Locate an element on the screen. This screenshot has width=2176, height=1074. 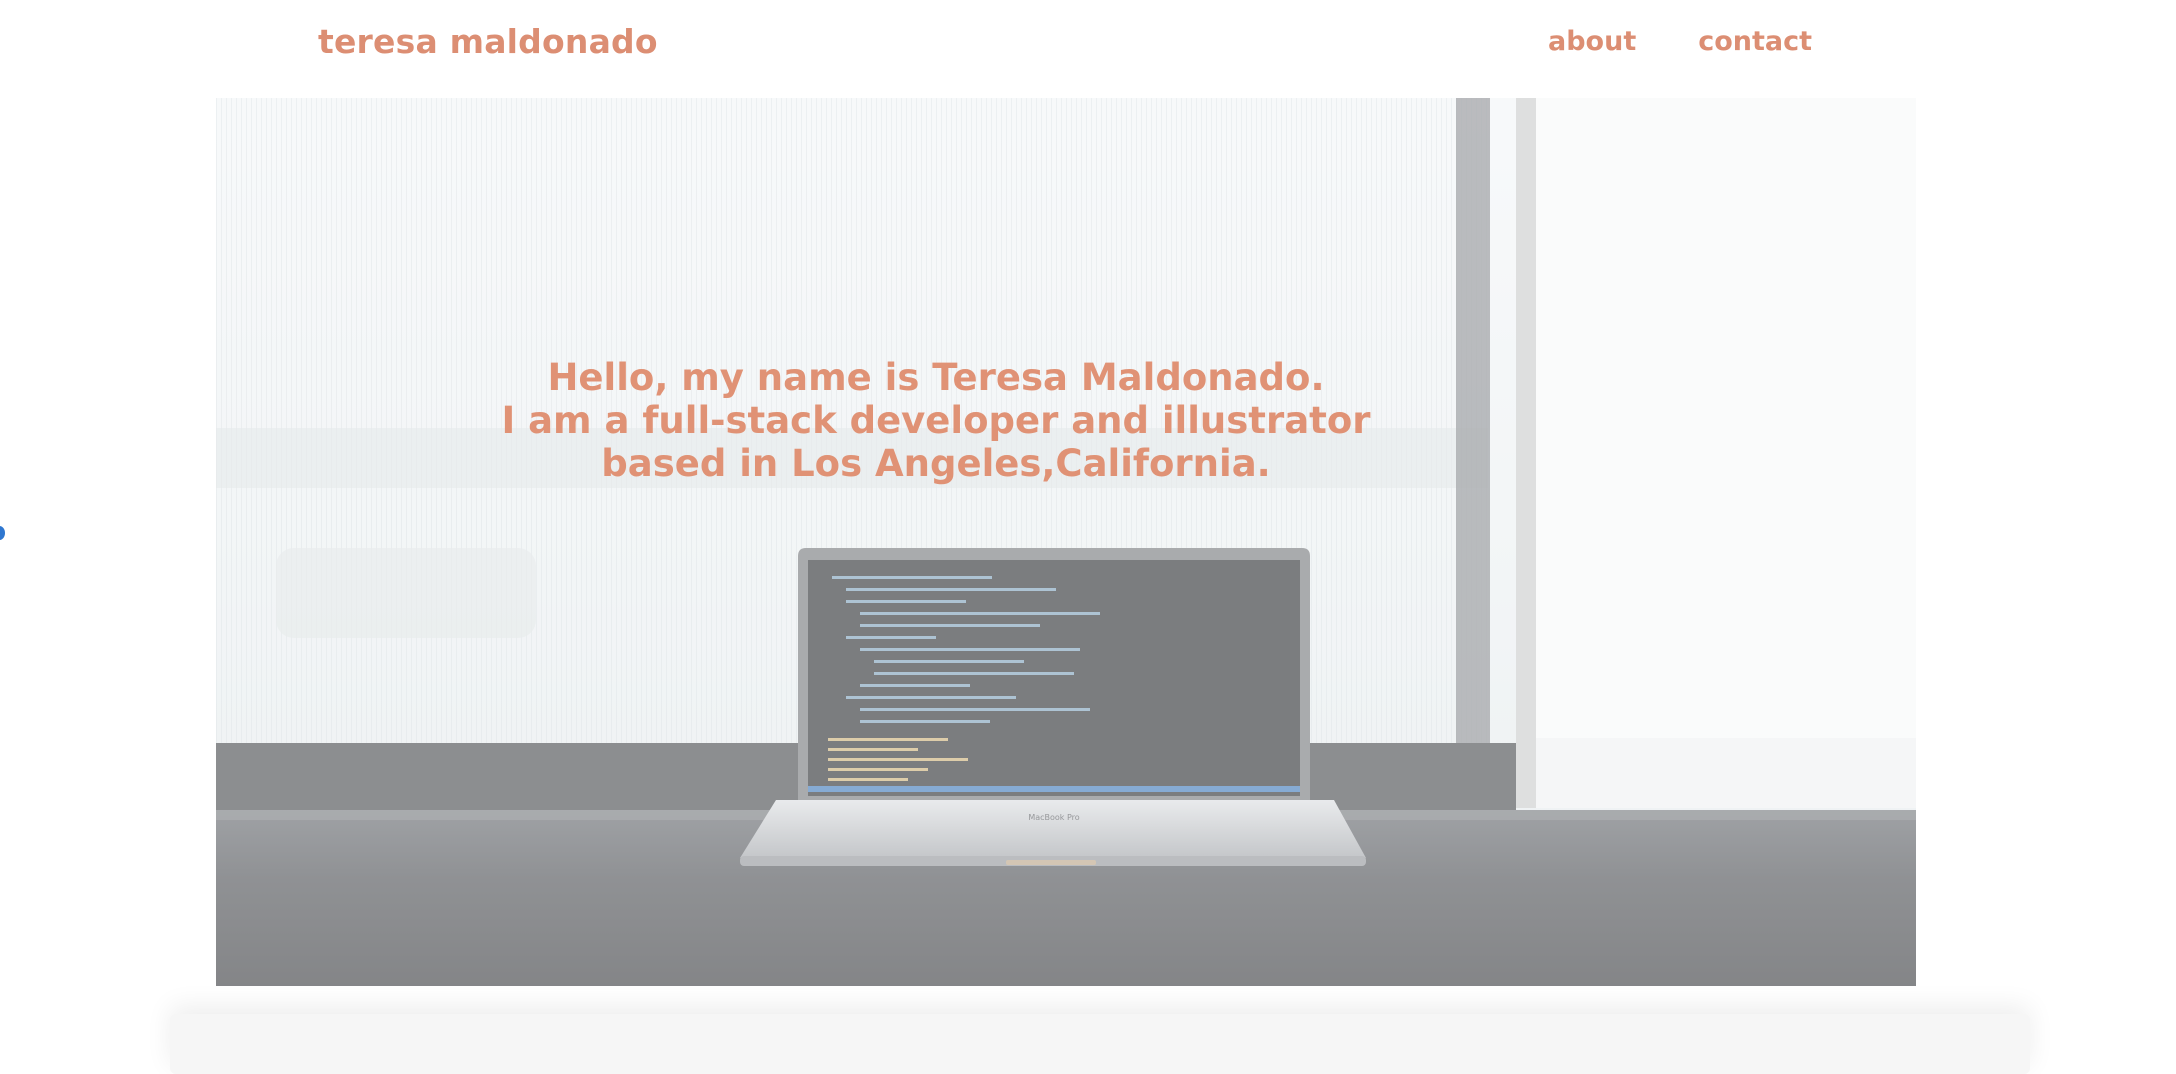
hero-line-1: Hello, my name is Teresa Maldonado. is located at coordinates (936, 377).